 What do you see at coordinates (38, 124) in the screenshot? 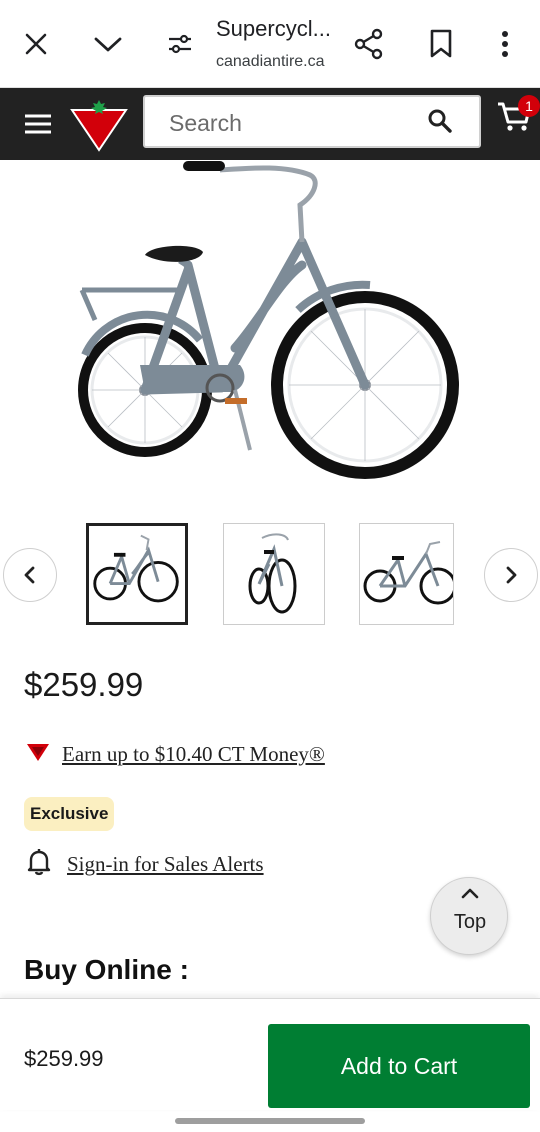
I see `hamburger-menu-icon` at bounding box center [38, 124].